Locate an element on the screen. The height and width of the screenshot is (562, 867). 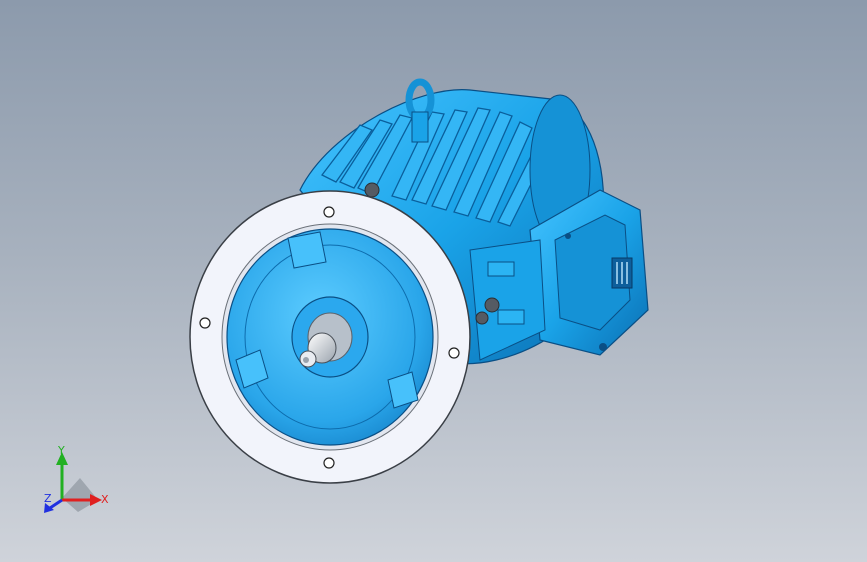
coordinate-triad: Y X Z is located at coordinates (76, 478).